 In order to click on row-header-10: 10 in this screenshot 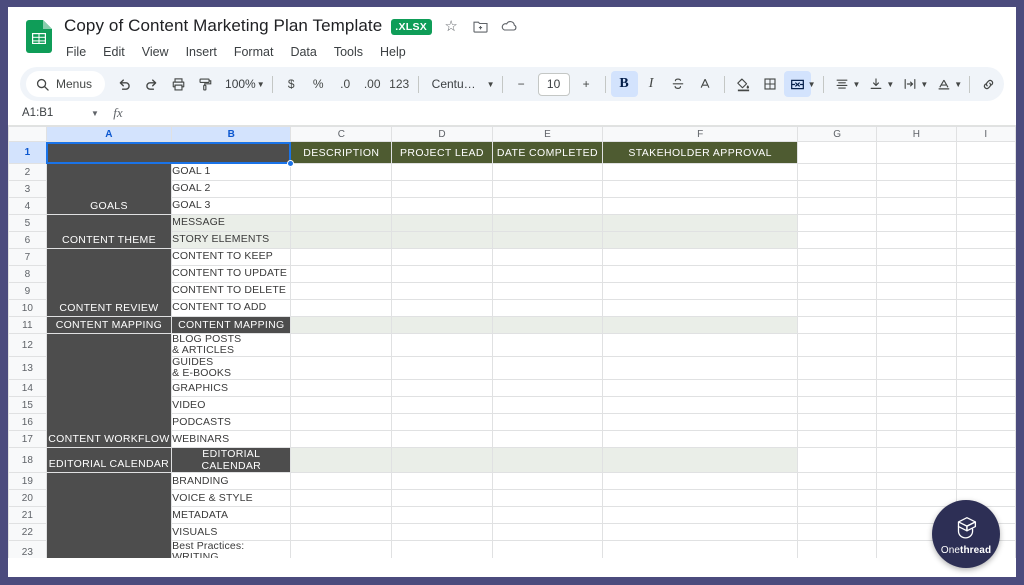, I will do `click(27, 308)`.